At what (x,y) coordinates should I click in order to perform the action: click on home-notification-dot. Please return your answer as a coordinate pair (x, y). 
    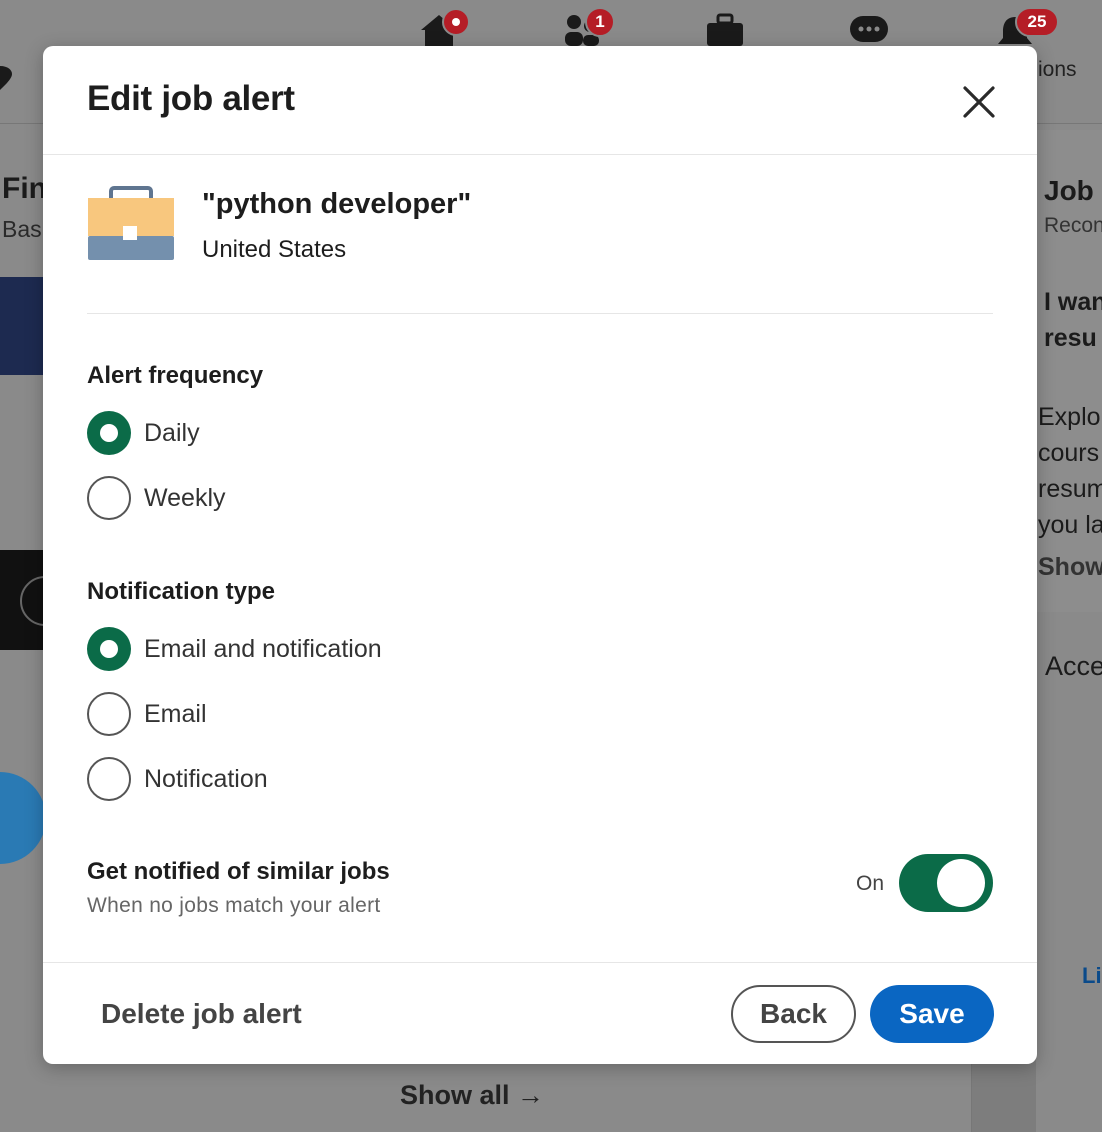
    Looking at the image, I should click on (456, 22).